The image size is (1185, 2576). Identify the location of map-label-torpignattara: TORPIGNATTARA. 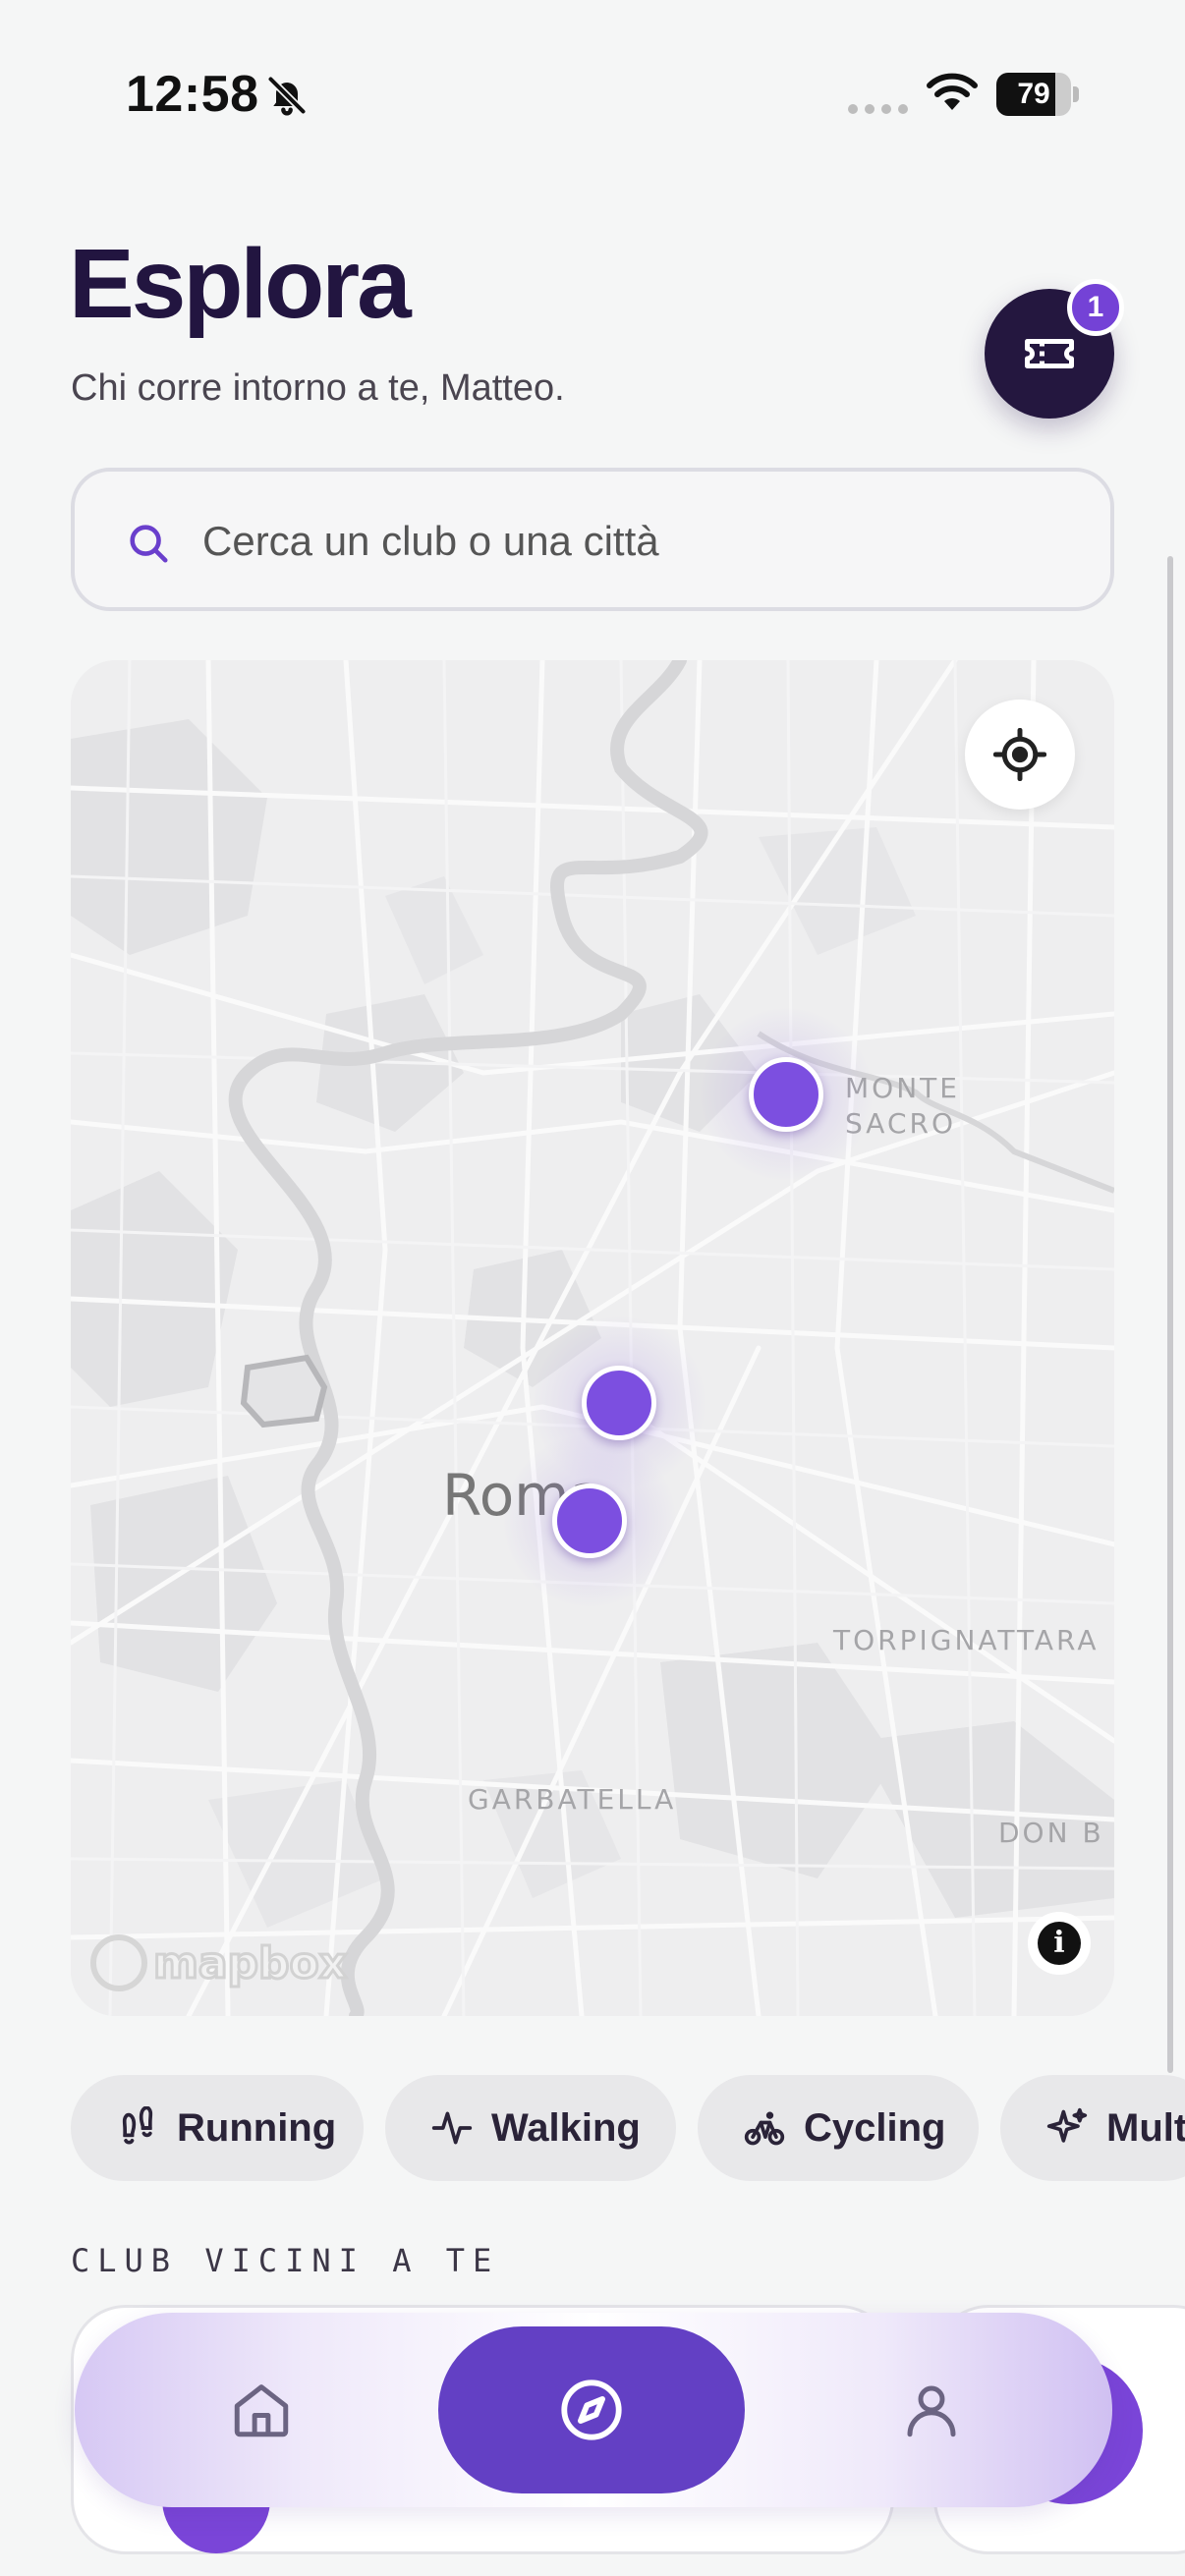
(967, 1640).